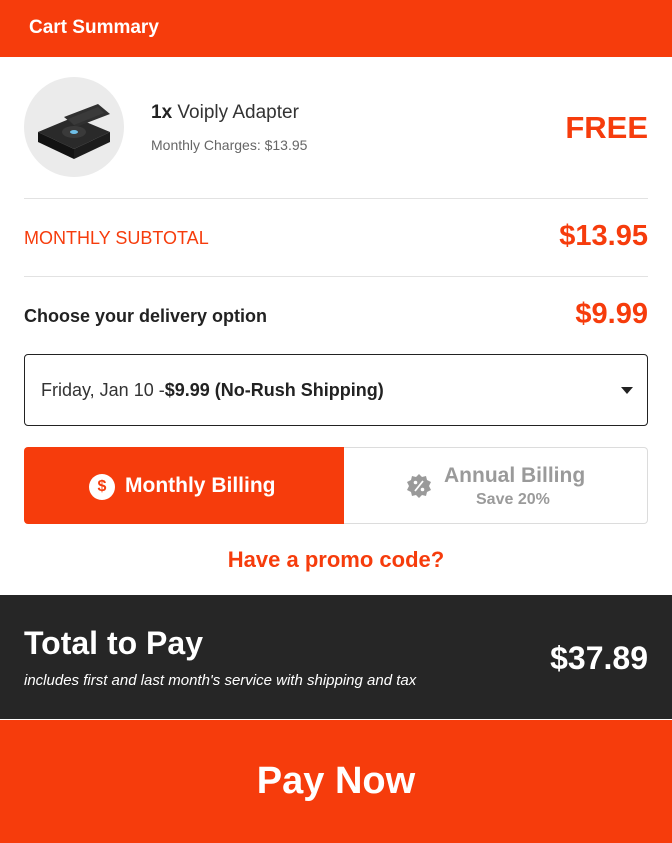 Image resolution: width=672 pixels, height=843 pixels. What do you see at coordinates (162, 112) in the screenshot?
I see `product-quantity: 1x` at bounding box center [162, 112].